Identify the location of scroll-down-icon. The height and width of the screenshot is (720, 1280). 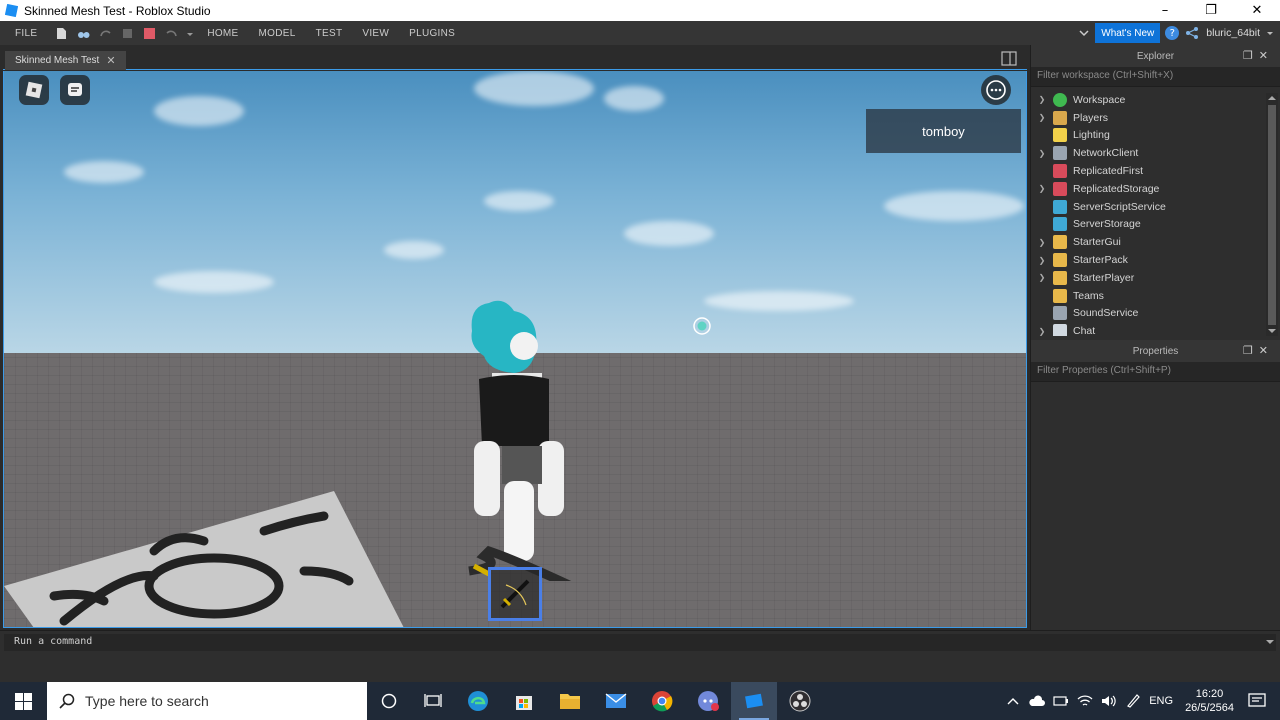
(1272, 331).